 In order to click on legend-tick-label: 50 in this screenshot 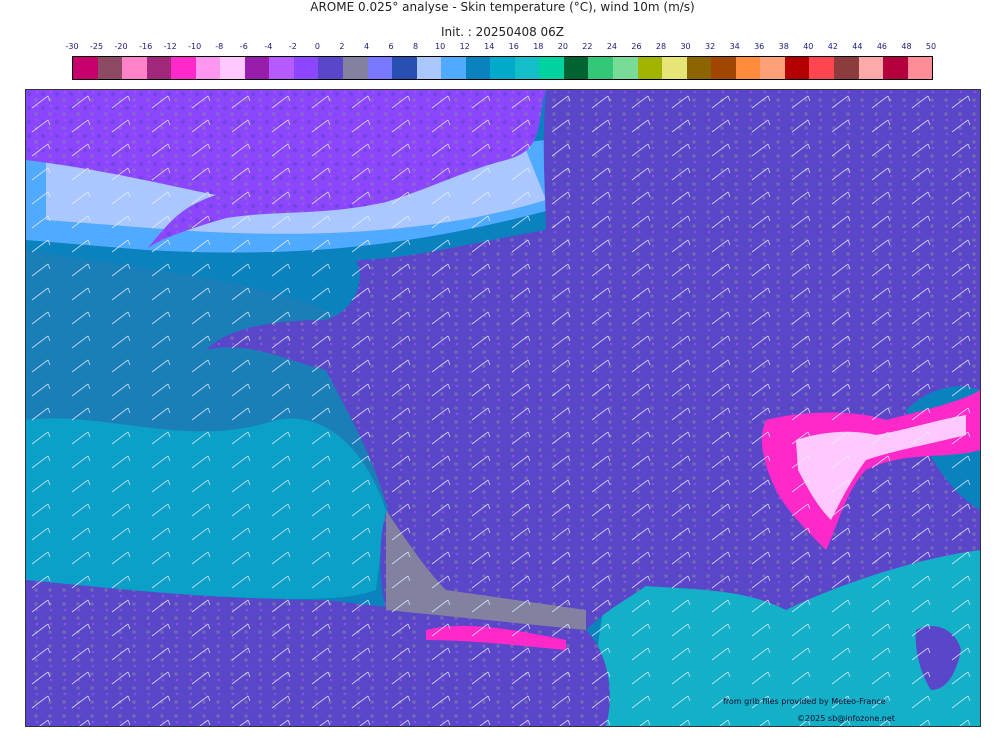, I will do `click(931, 46)`.